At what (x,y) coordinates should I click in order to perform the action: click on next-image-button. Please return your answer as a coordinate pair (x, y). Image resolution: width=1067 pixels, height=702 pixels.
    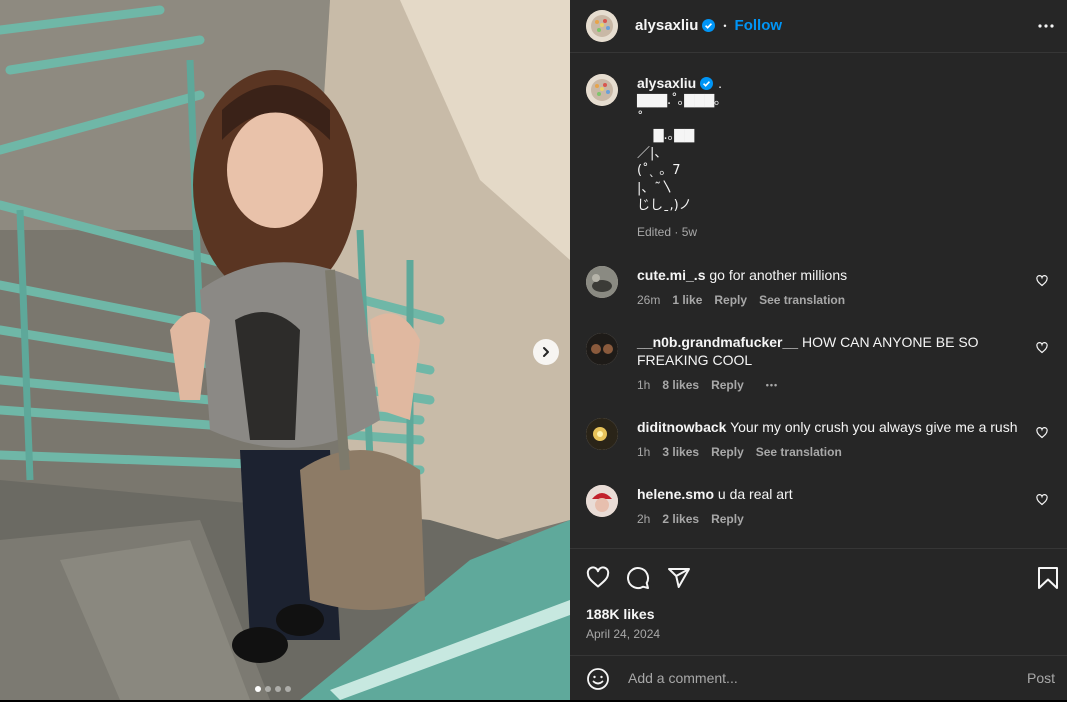
    Looking at the image, I should click on (546, 352).